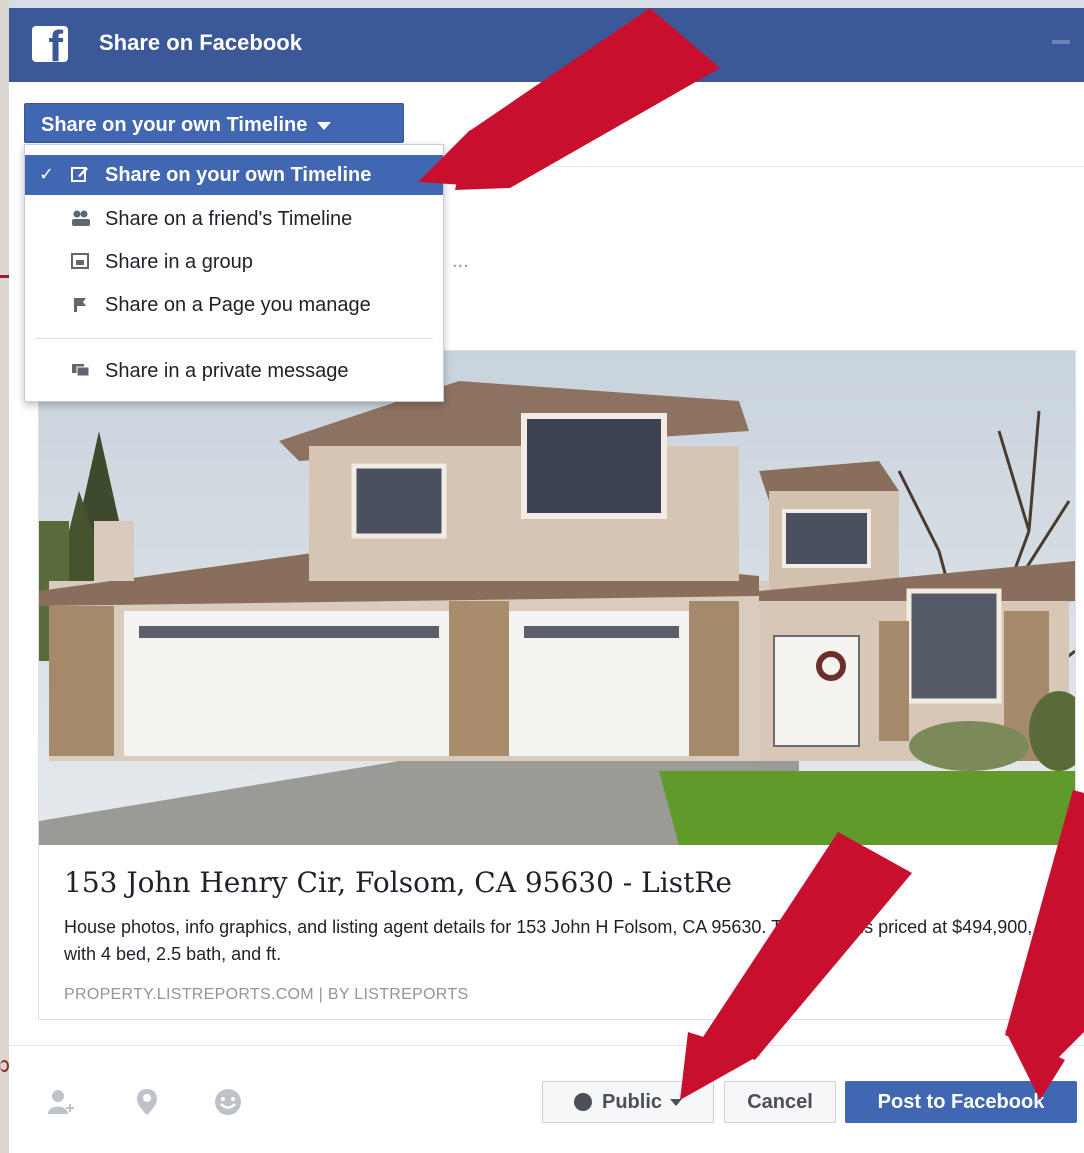 The width and height of the screenshot is (1084, 1153). Describe the element at coordinates (179, 262) in the screenshot. I see `menu-item-label: Share in a group` at that location.